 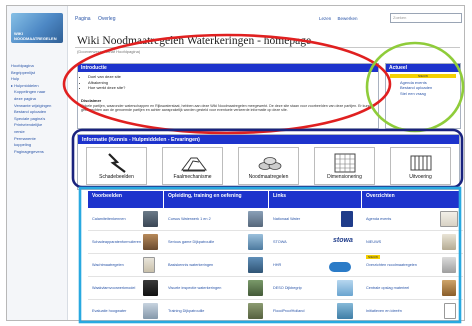 I want to click on cell-link: Training Dijkpatrouille, so click(x=186, y=311).